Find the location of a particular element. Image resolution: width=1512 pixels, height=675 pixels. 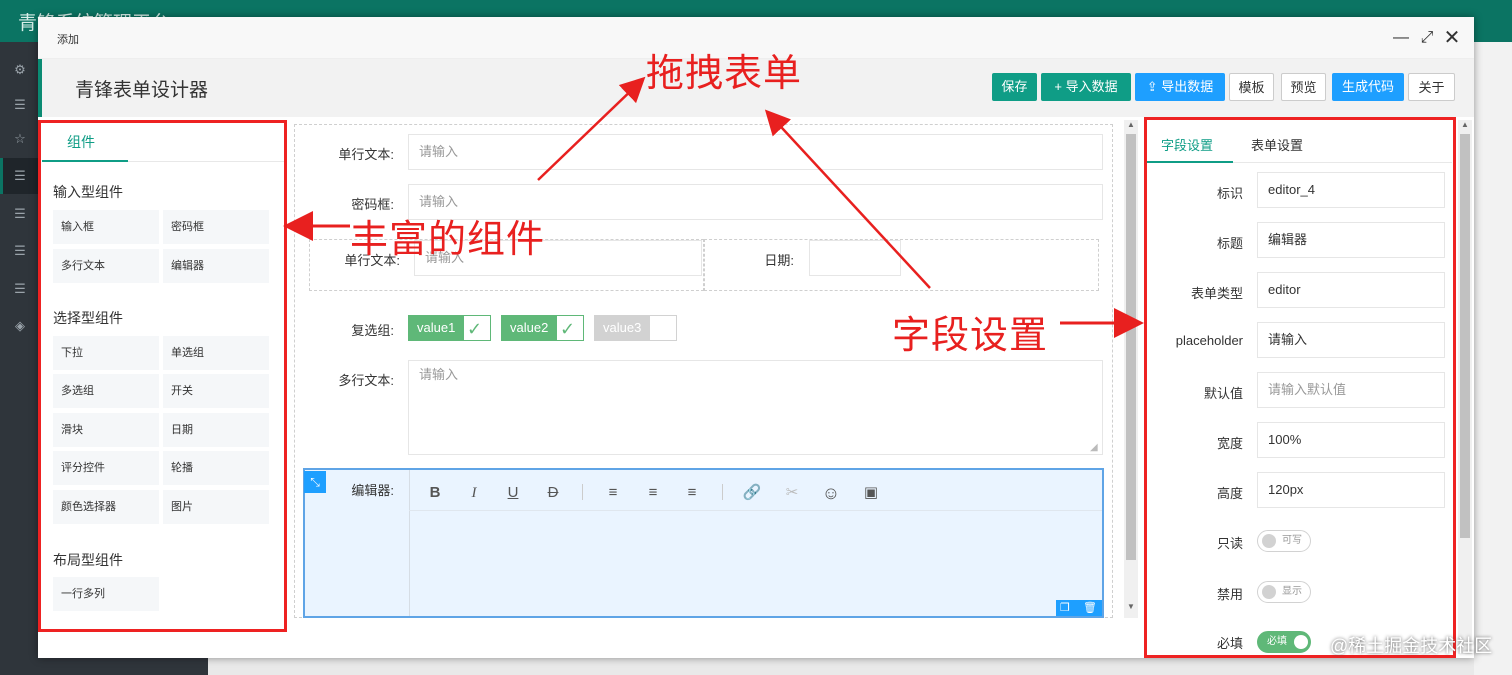

watermark: @稀土掘金技术社区 is located at coordinates (1411, 646).